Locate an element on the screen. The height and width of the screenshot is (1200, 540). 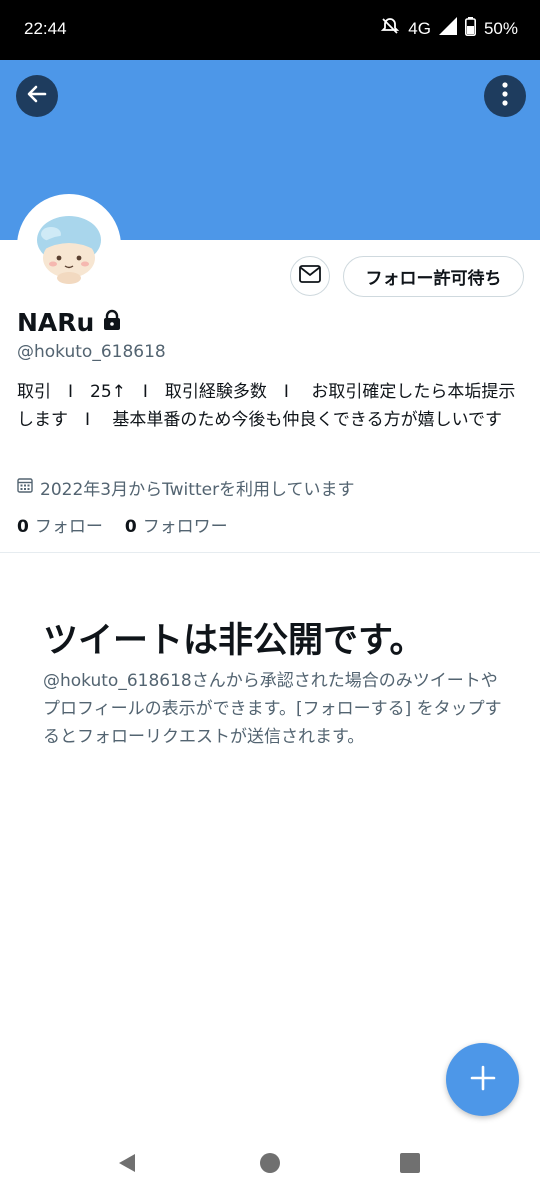
followers-label: フォロワー is located at coordinates (185, 527).